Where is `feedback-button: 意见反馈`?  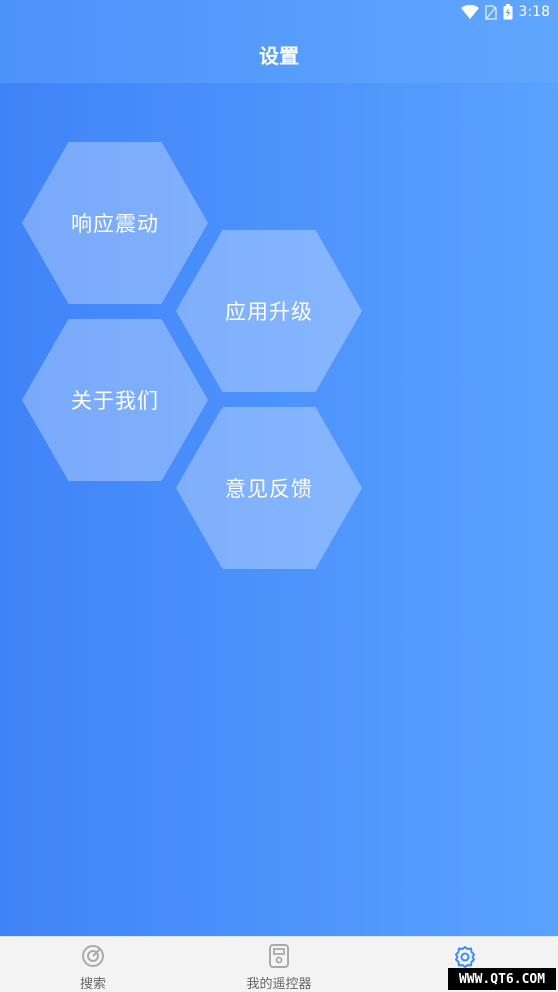
feedback-button: 意见反馈 is located at coordinates (269, 488).